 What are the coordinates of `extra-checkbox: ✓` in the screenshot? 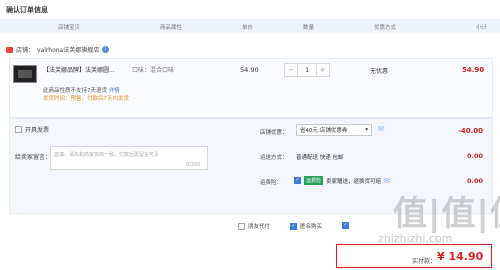 It's located at (345, 225).